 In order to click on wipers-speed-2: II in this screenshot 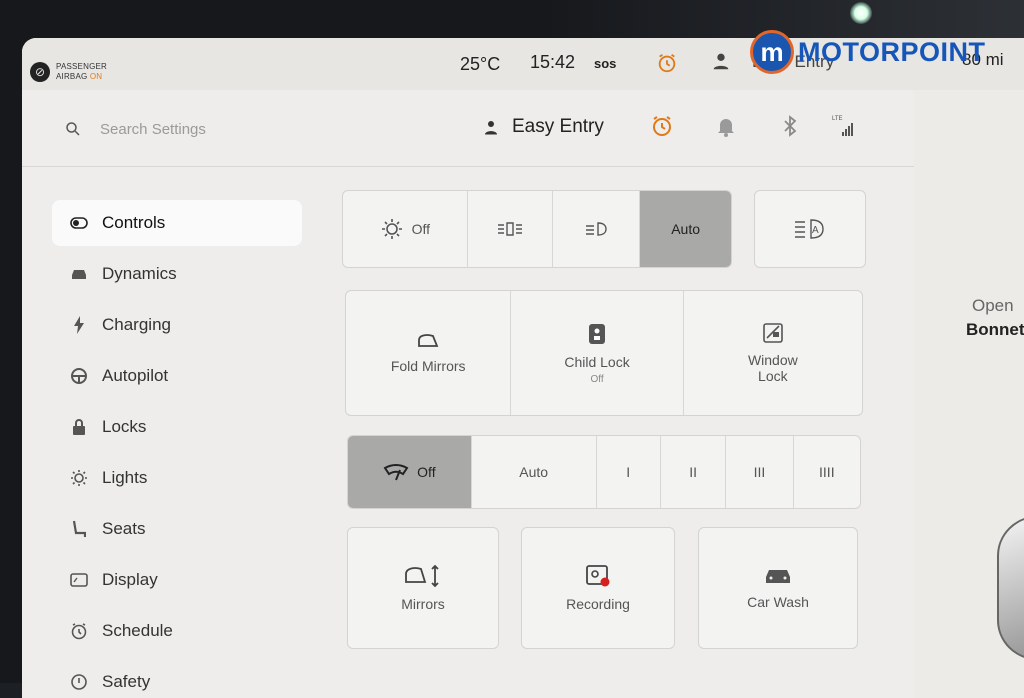, I will do `click(694, 472)`.